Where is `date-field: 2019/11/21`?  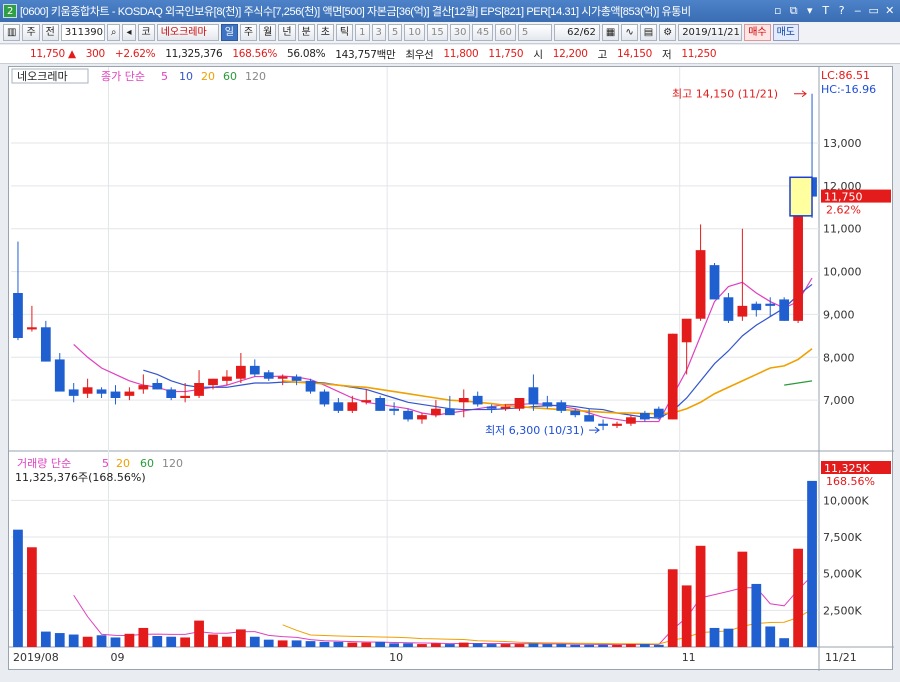
date-field: 2019/11/21 is located at coordinates (710, 32).